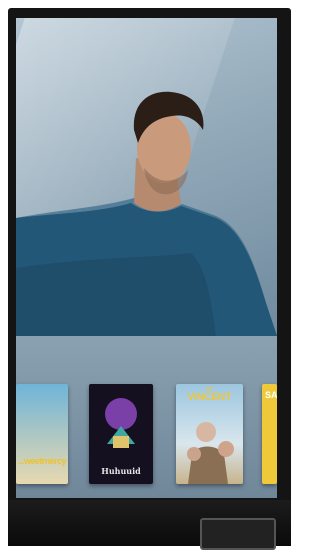  Describe the element at coordinates (209, 397) in the screenshot. I see `movie-title: VINCENT` at that location.